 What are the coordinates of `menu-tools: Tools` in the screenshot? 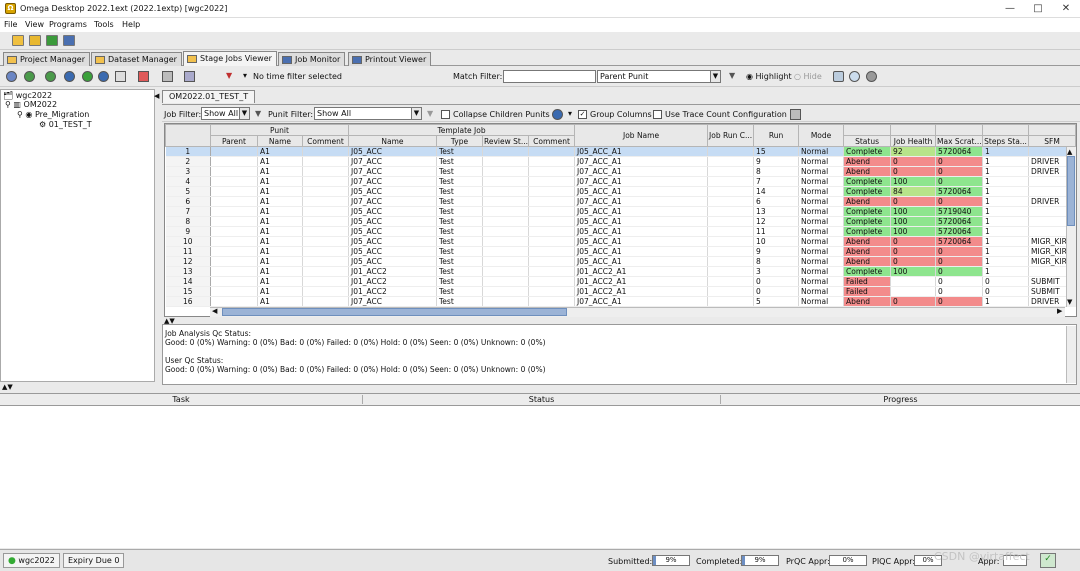 It's located at (104, 24).